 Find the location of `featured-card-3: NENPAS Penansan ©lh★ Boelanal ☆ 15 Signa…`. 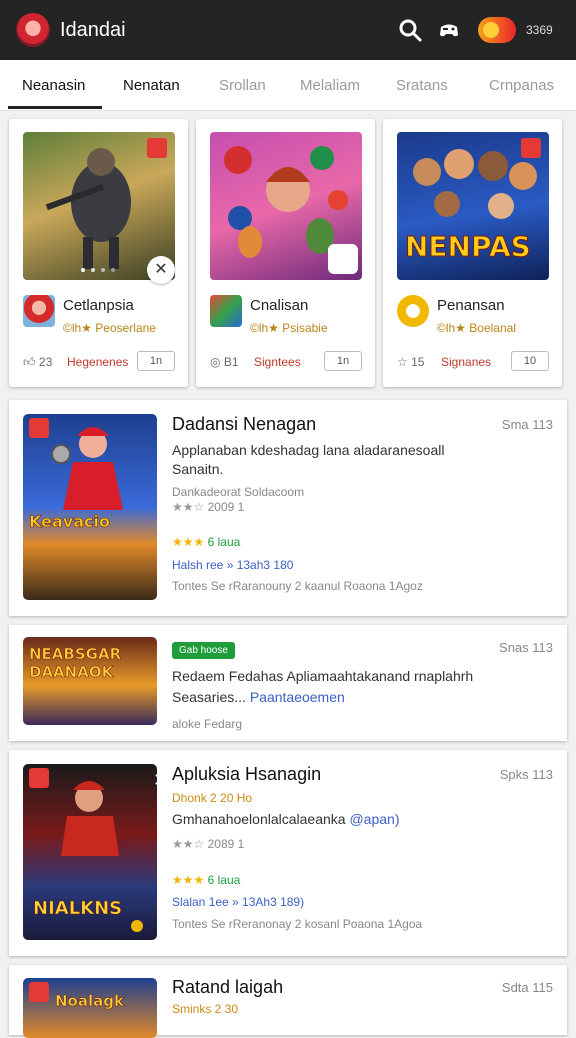

featured-card-3: NENPAS Penansan ©lh★ Boelanal ☆ 15 Signa… is located at coordinates (472, 253).